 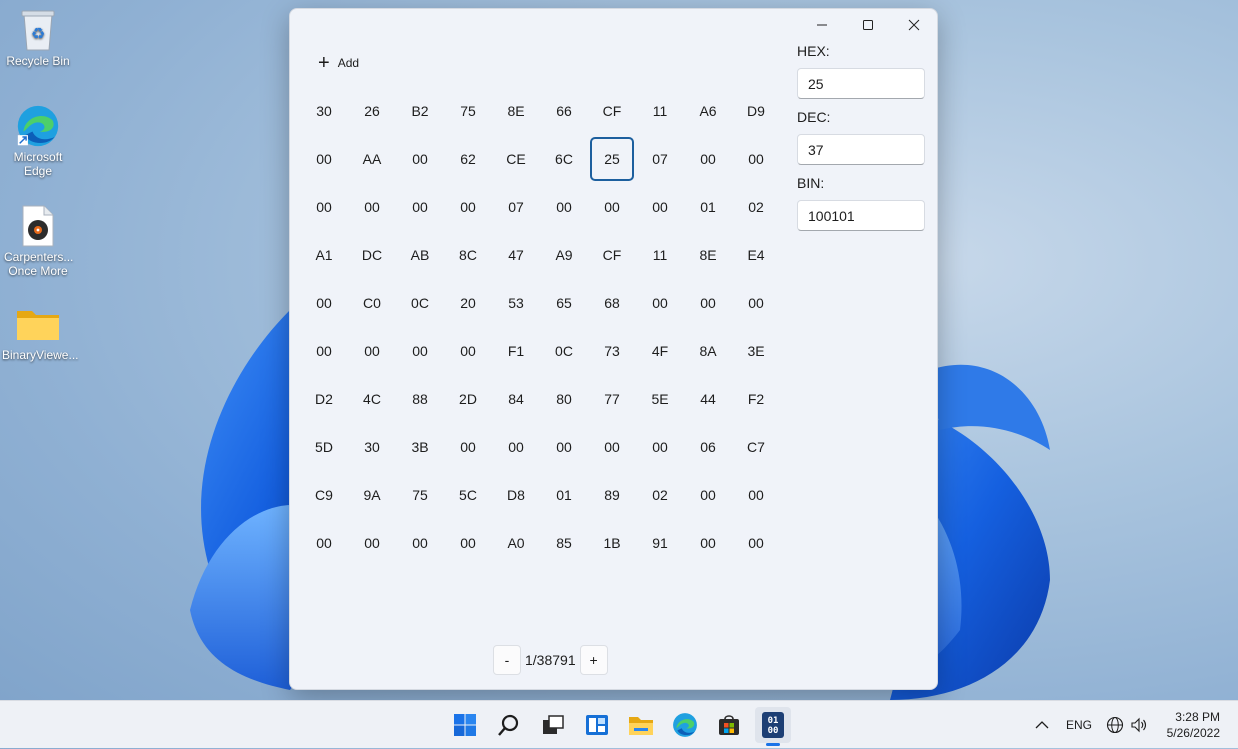 What do you see at coordinates (564, 111) in the screenshot?
I see `hex-byte-cell: 66` at bounding box center [564, 111].